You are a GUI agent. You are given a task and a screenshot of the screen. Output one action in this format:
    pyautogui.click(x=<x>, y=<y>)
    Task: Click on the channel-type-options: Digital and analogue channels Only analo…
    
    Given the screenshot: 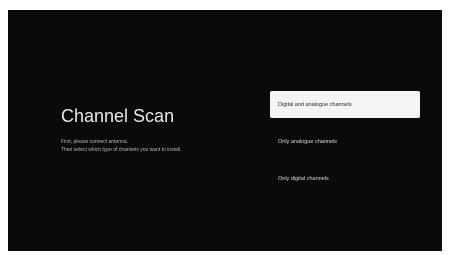 What is the action you would take?
    pyautogui.click(x=345, y=146)
    